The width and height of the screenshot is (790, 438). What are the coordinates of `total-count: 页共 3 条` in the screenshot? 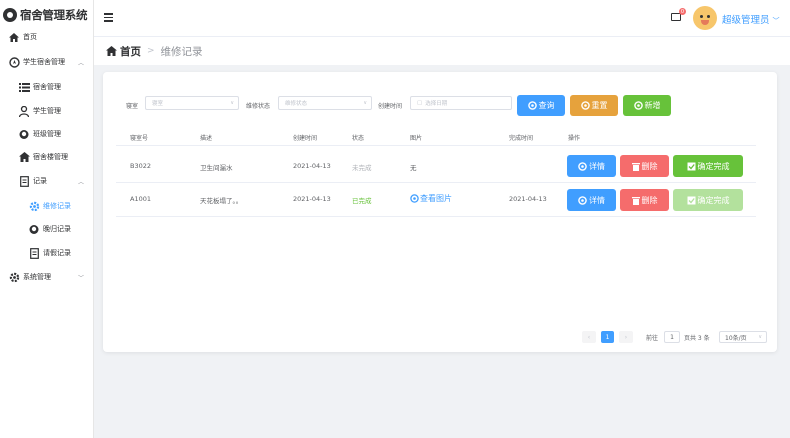 It's located at (697, 338).